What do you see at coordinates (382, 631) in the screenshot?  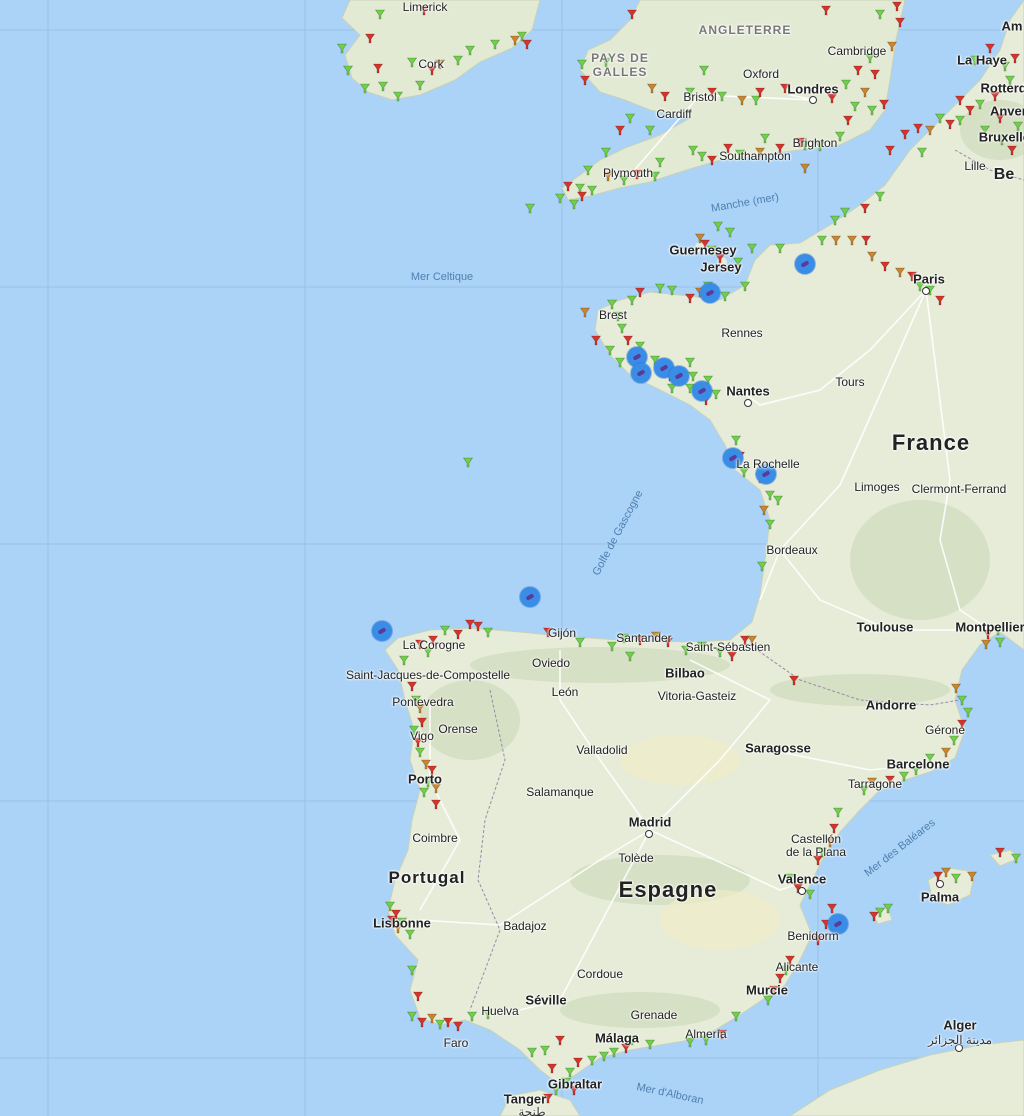 I see `boat-marker` at bounding box center [382, 631].